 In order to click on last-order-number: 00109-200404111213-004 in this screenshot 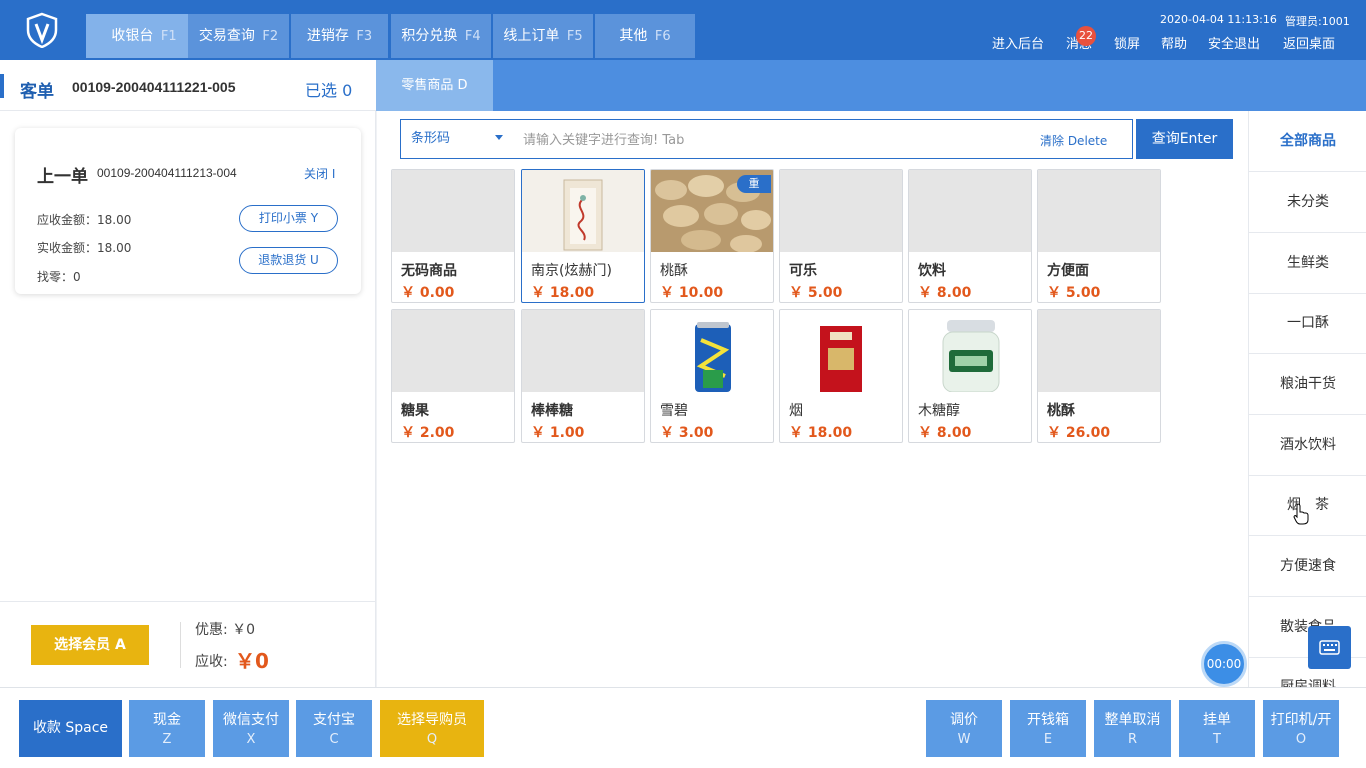, I will do `click(167, 173)`.